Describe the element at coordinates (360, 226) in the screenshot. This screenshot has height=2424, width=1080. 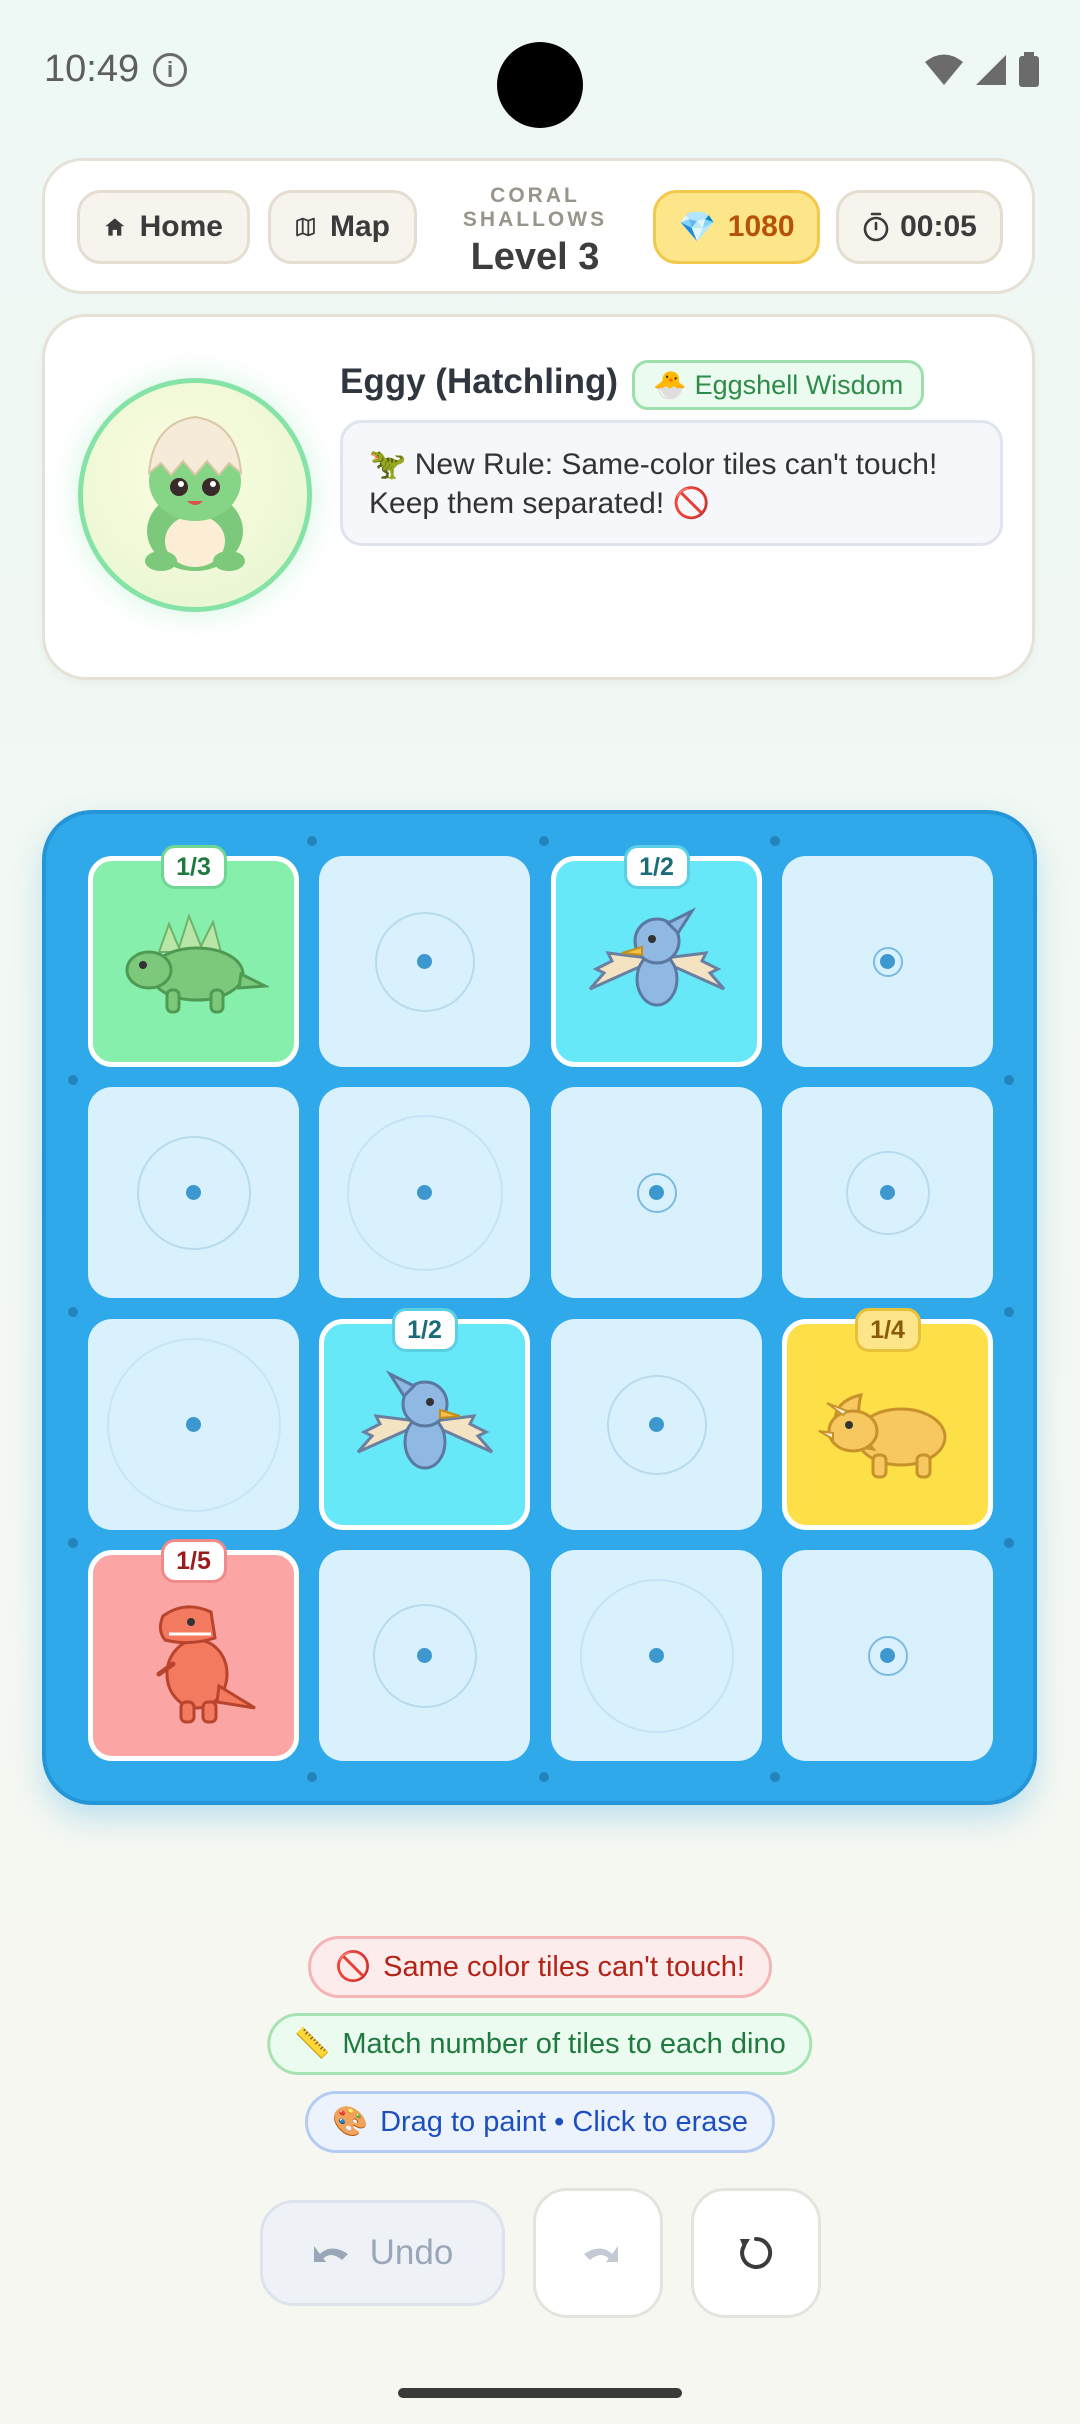
I see `map-label: Map` at that location.